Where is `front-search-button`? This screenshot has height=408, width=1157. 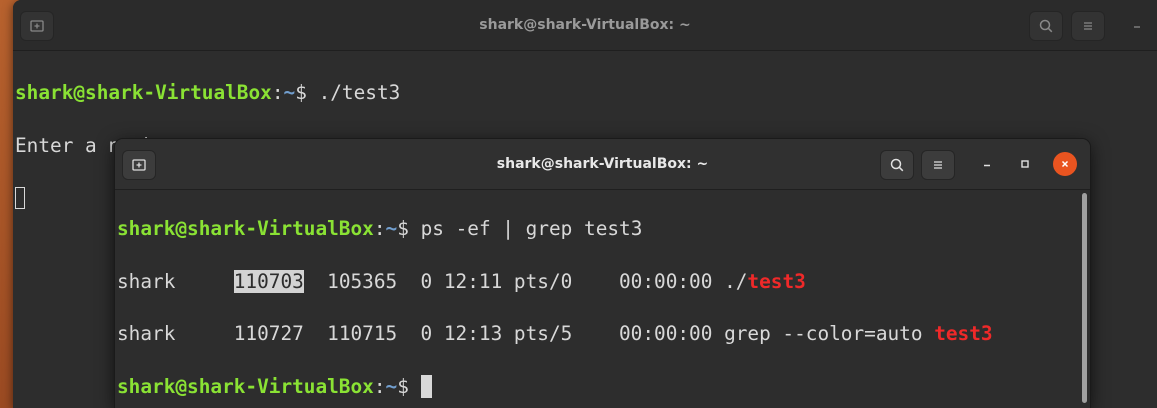 front-search-button is located at coordinates (897, 165).